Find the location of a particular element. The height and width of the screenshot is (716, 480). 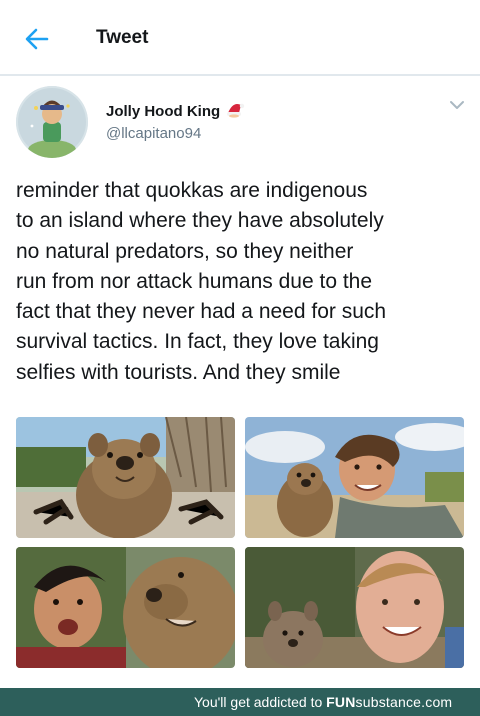

page-title: Tweet is located at coordinates (122, 37).